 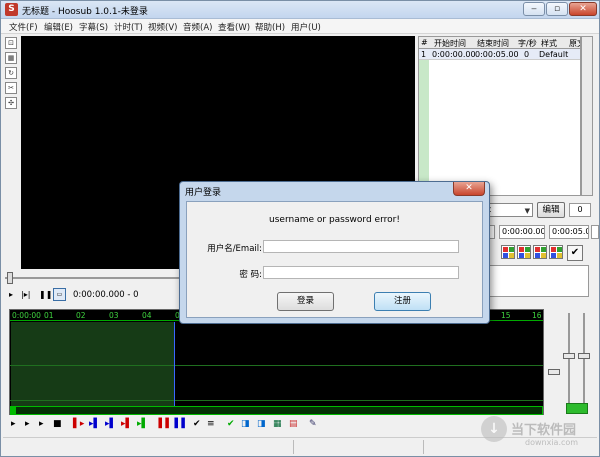 What do you see at coordinates (174, 367) in the screenshot?
I see `timeline-playhead` at bounding box center [174, 367].